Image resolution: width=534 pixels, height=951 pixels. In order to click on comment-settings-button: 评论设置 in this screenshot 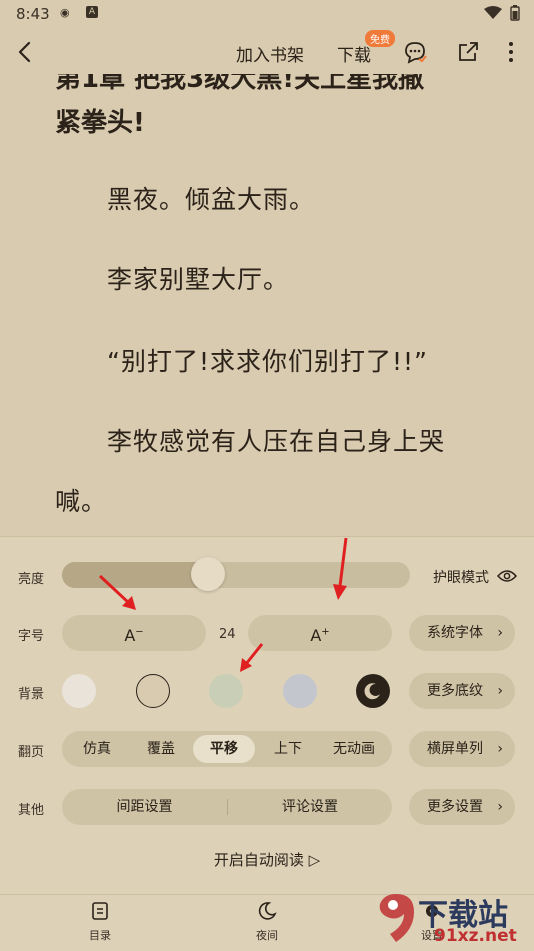, I will do `click(310, 807)`.